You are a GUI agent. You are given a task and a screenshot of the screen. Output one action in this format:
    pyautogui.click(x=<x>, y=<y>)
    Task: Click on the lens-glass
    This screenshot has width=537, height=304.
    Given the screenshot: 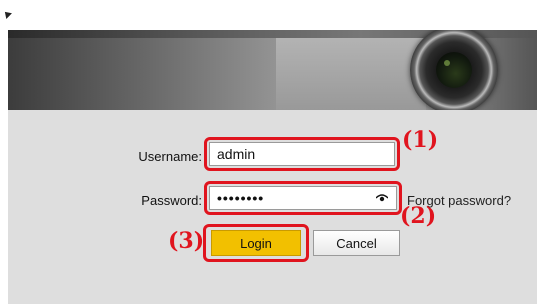 What is the action you would take?
    pyautogui.click(x=454, y=70)
    